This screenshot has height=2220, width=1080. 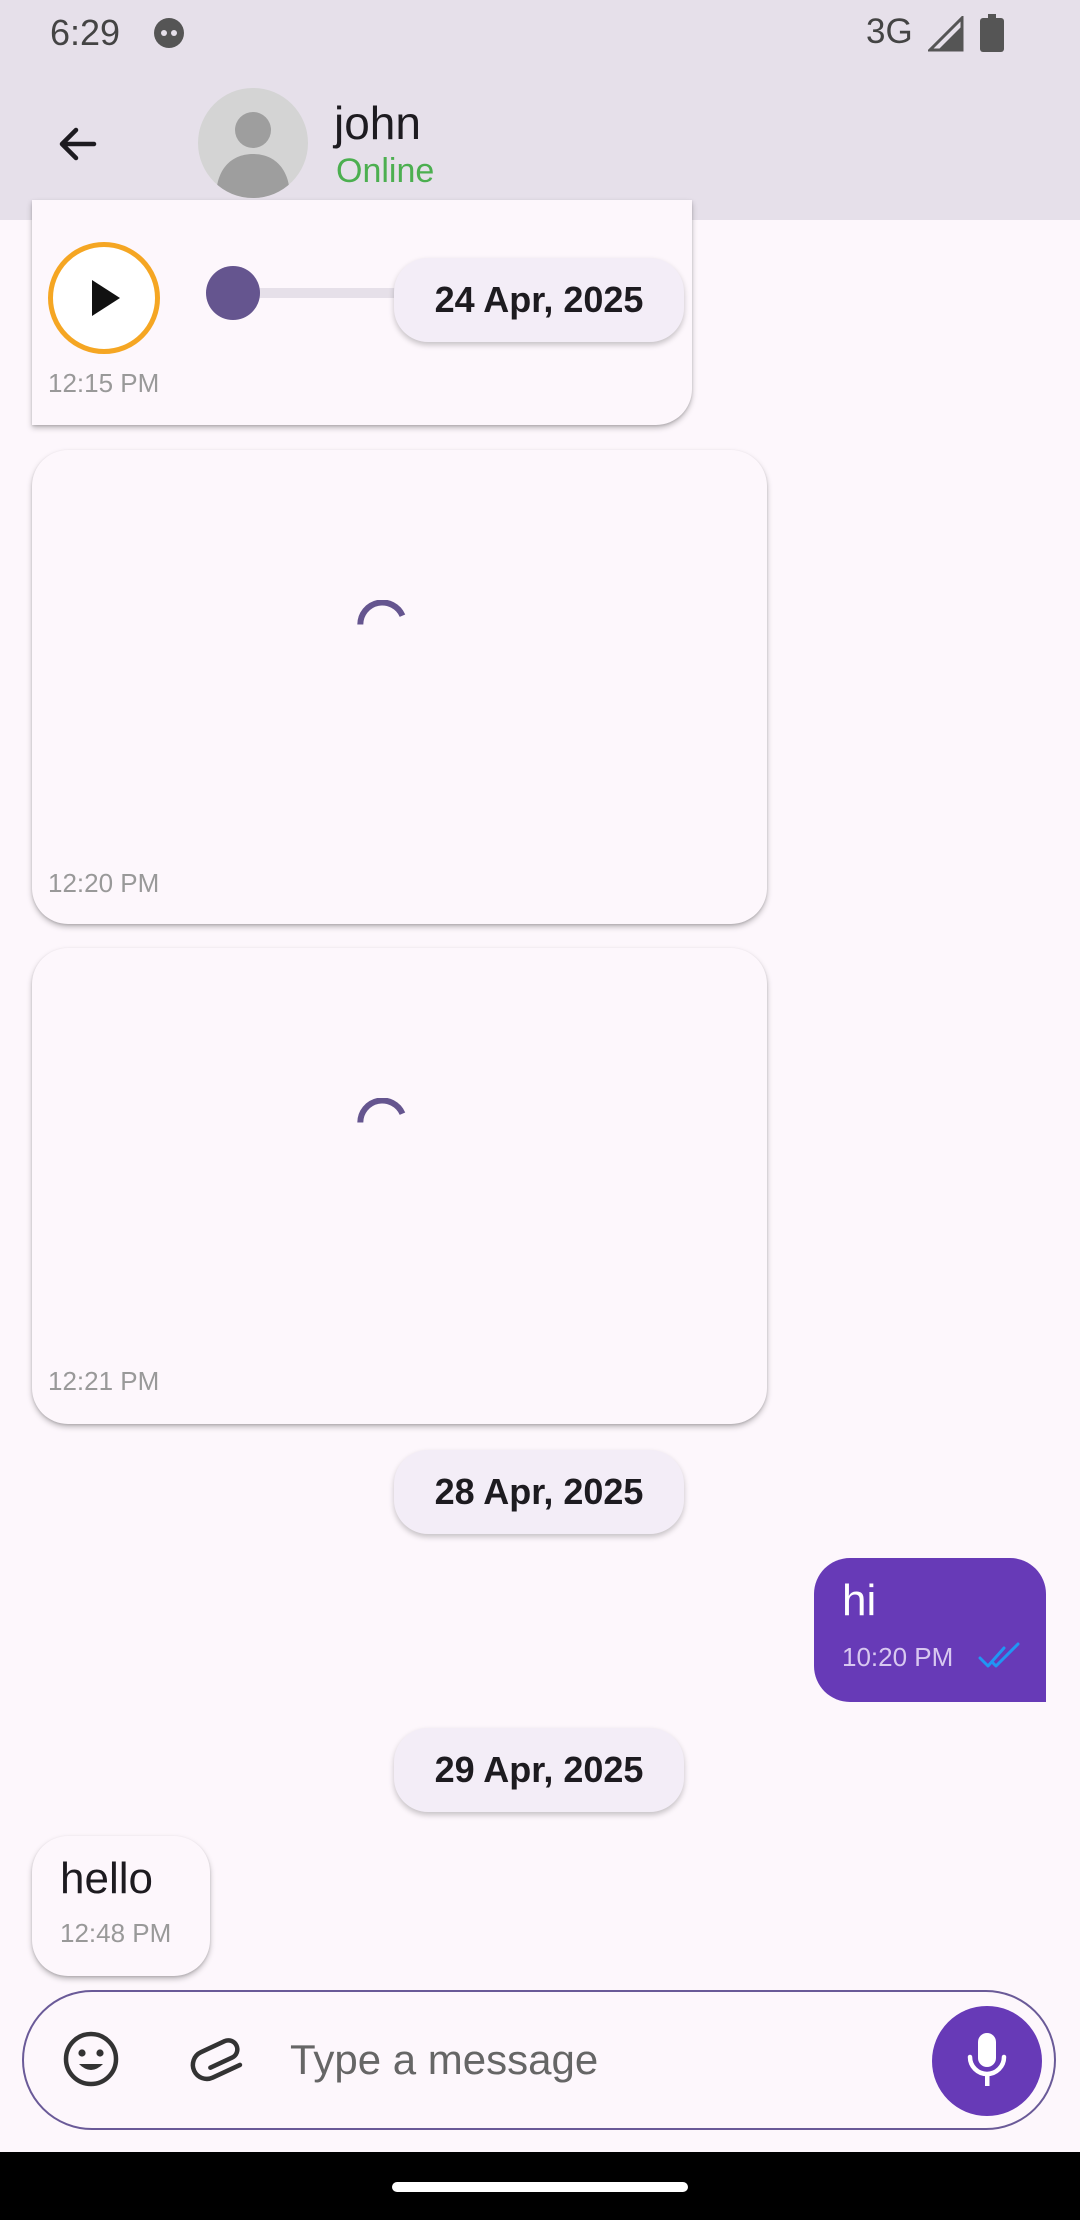 What do you see at coordinates (539, 1770) in the screenshot?
I see `date-chip: 29 Apr, 2025` at bounding box center [539, 1770].